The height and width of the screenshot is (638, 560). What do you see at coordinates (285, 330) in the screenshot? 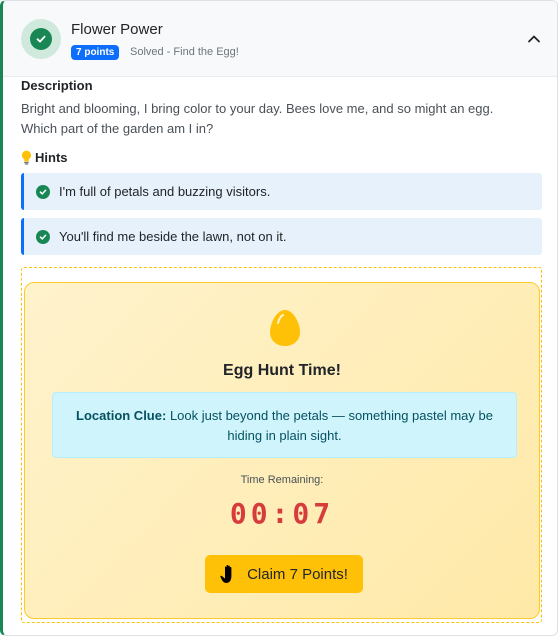
I see `egg-icon` at bounding box center [285, 330].